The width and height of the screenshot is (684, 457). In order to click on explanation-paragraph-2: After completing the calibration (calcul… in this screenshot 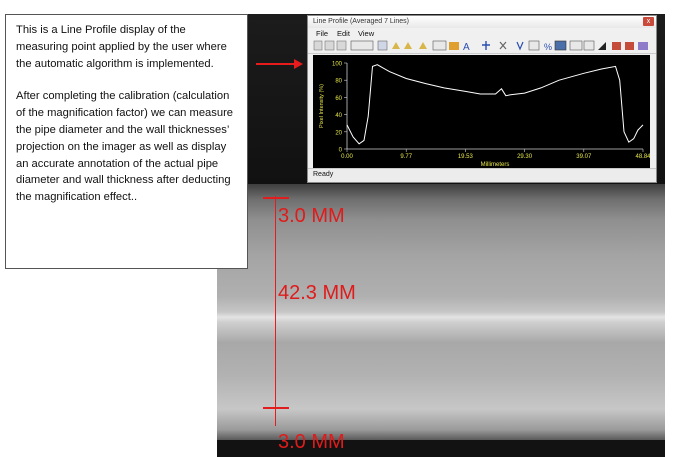, I will do `click(125, 147)`.